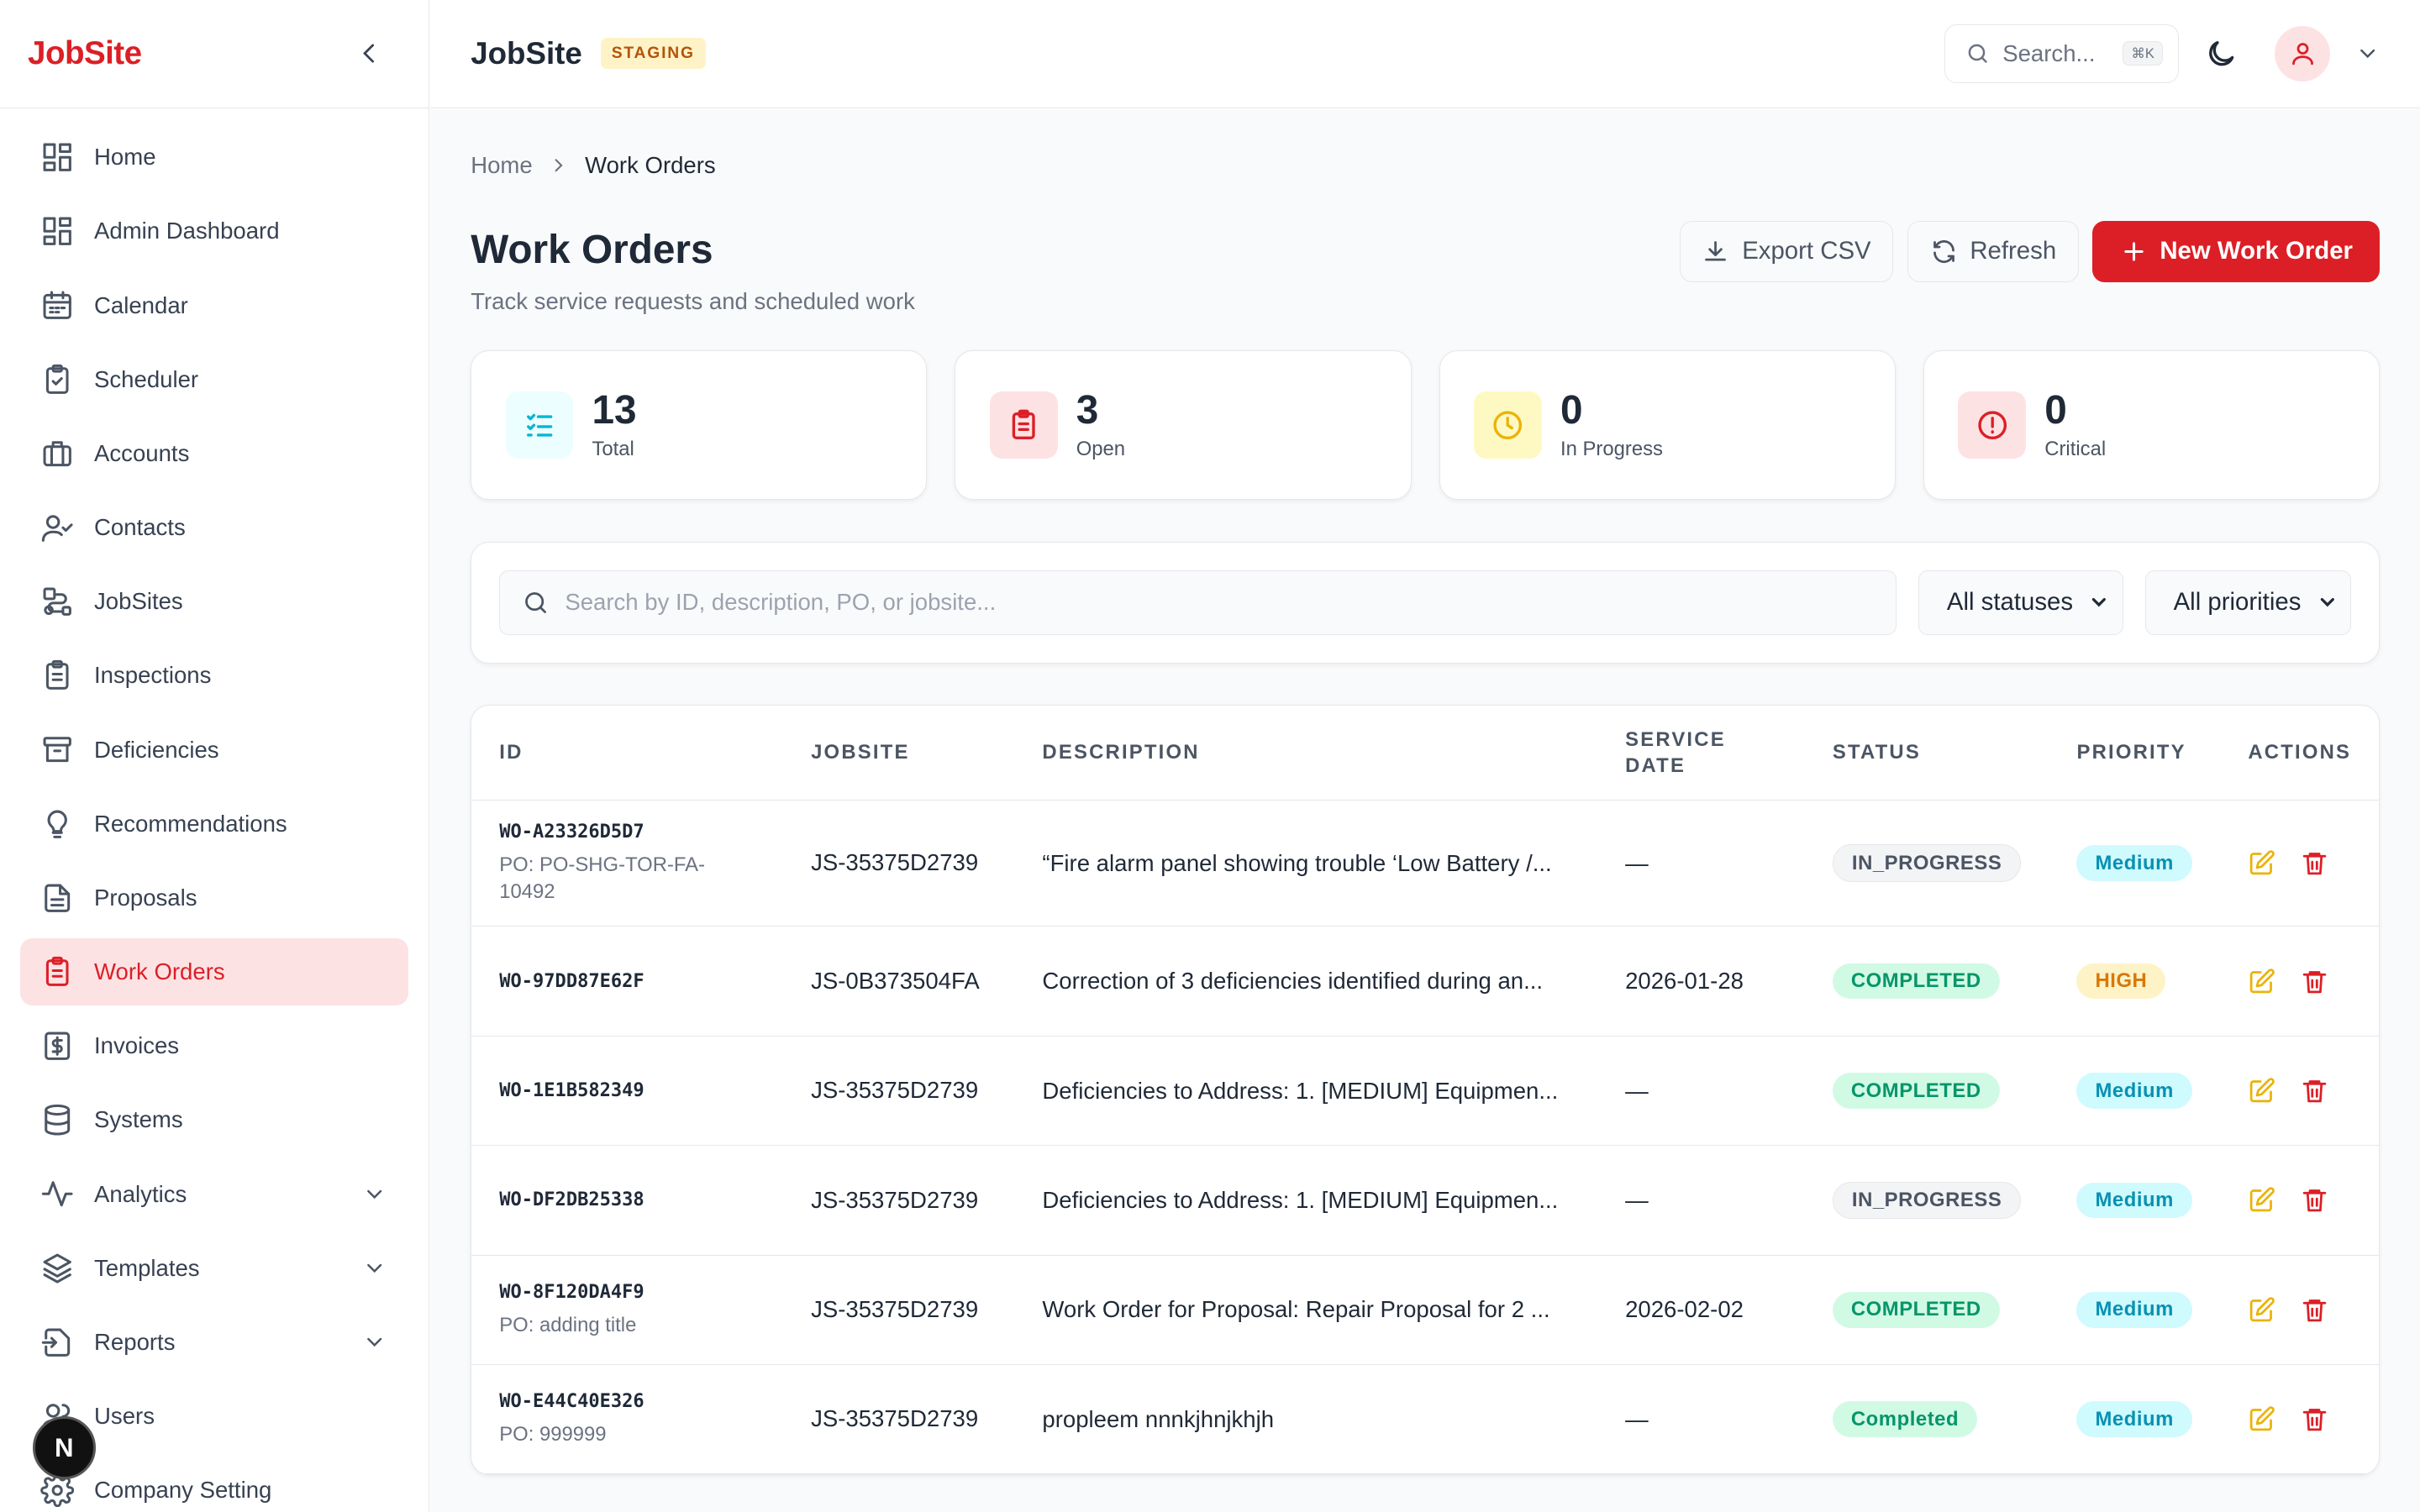 This screenshot has height=1512, width=2420. I want to click on sidebar-item-calendar: Calendar, so click(214, 305).